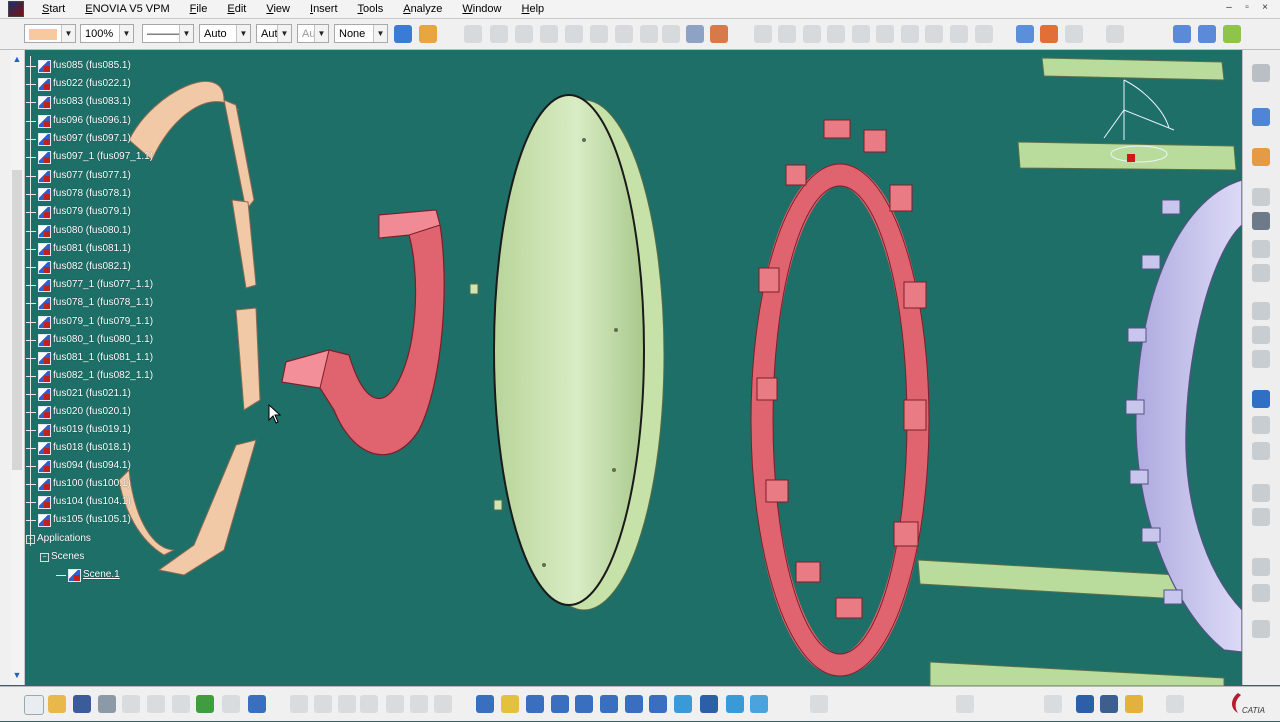 Image resolution: width=1280 pixels, height=722 pixels. Describe the element at coordinates (510, 704) in the screenshot. I see `fit-all-icon` at that location.